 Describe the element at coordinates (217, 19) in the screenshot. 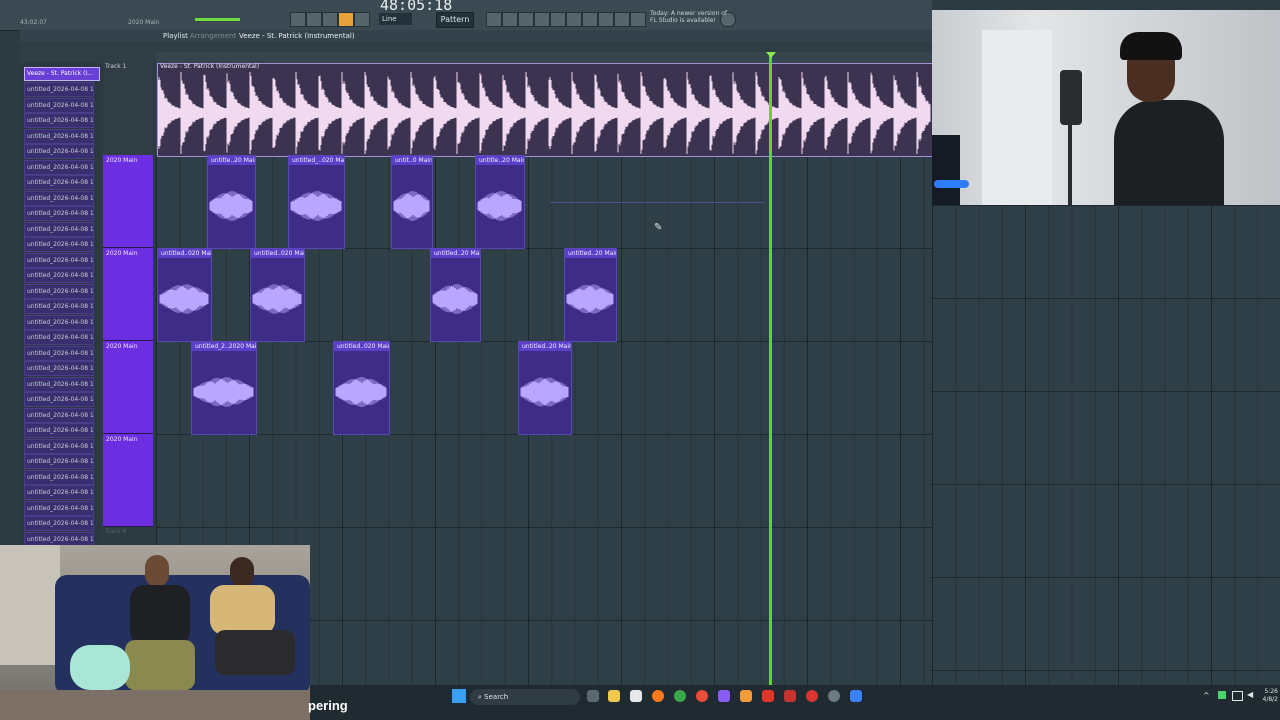

I see `master-volume-slider` at that location.